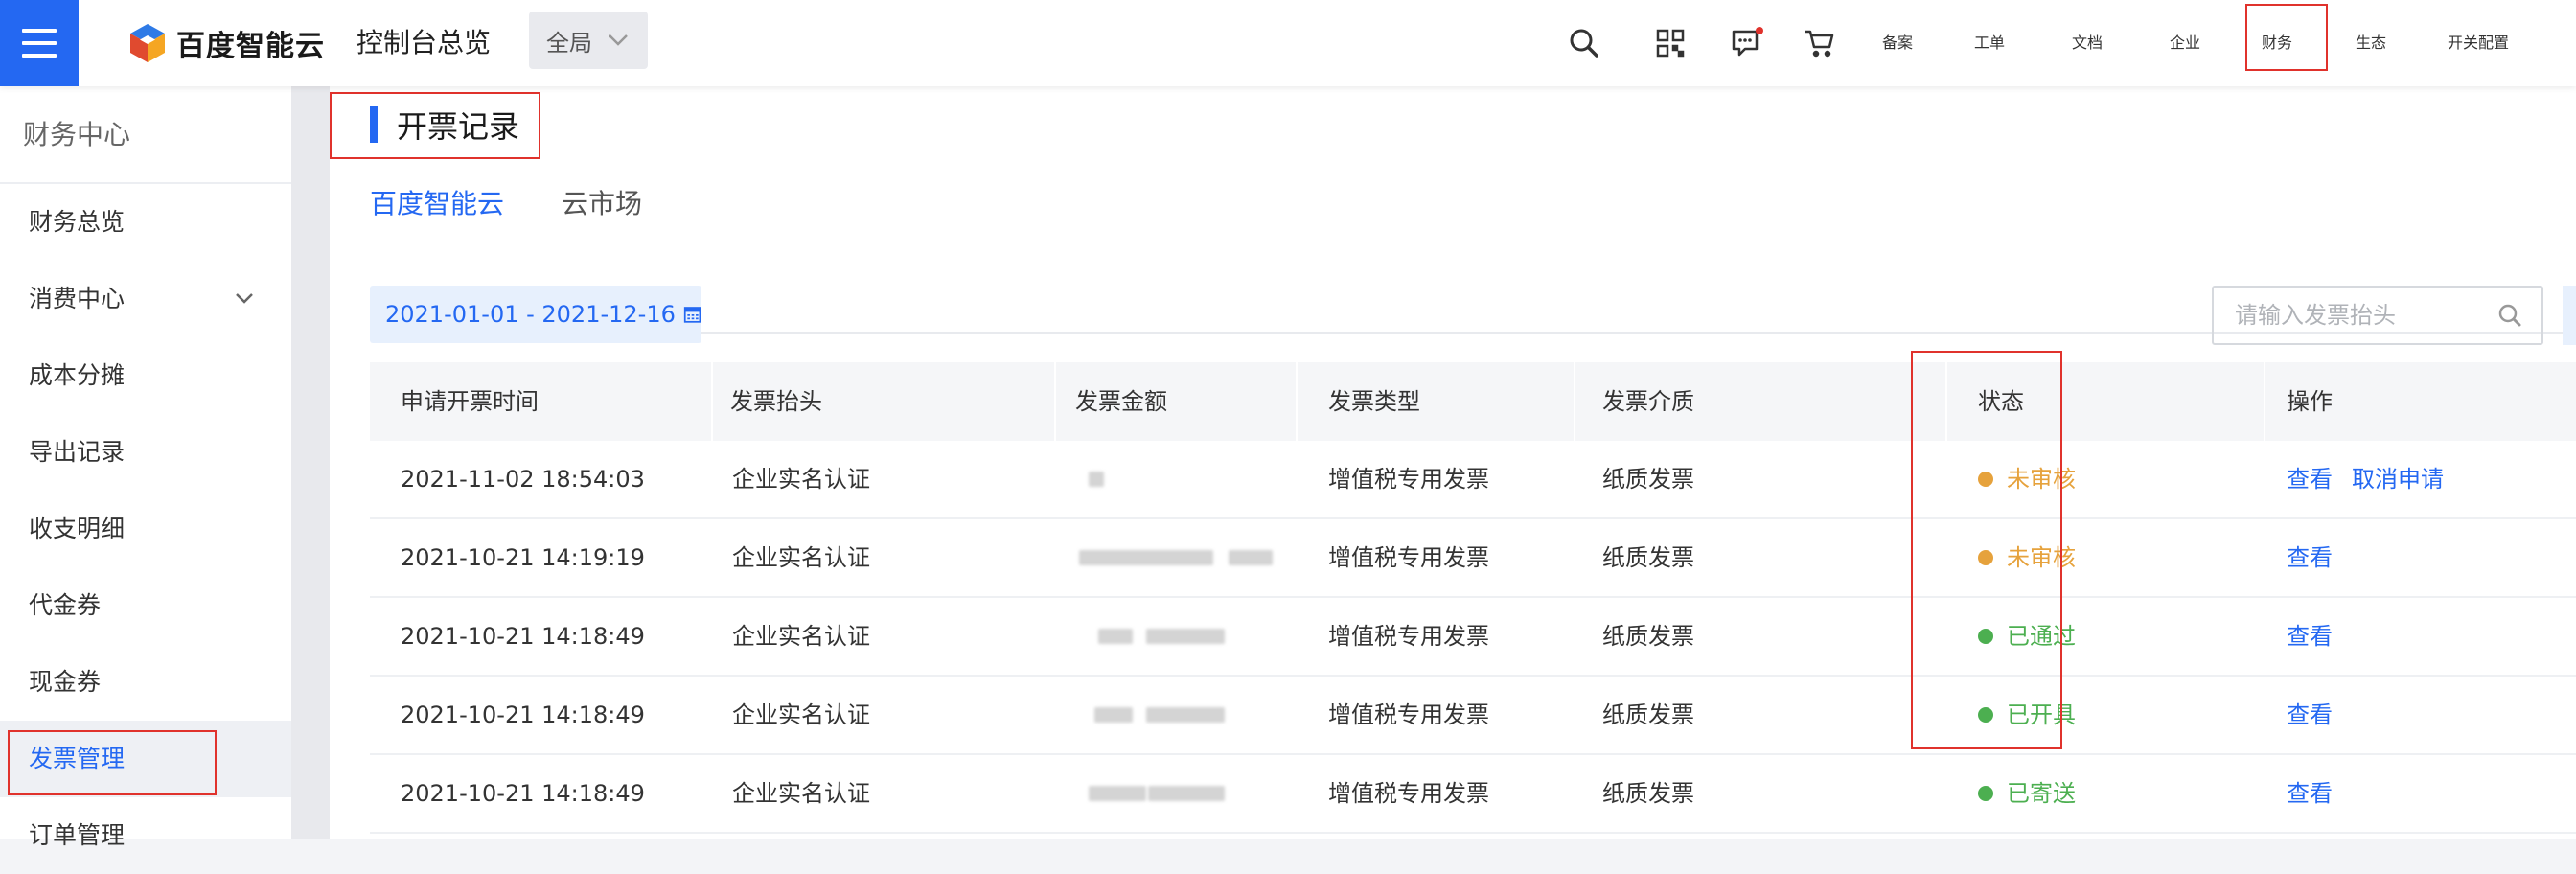 This screenshot has height=874, width=2576. Describe the element at coordinates (530, 314) in the screenshot. I see `date-range-value: 2021-01-01 - 2021-12-16` at that location.